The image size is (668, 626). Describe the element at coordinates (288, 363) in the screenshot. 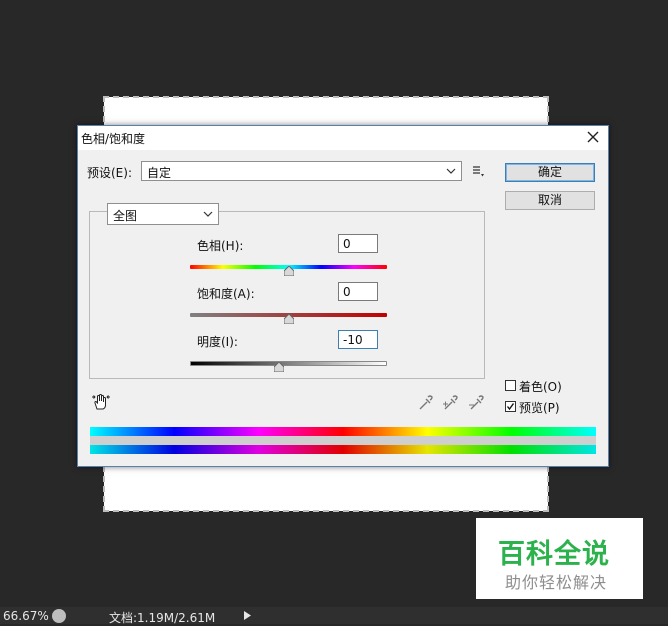

I see `lightness-slider-track` at that location.